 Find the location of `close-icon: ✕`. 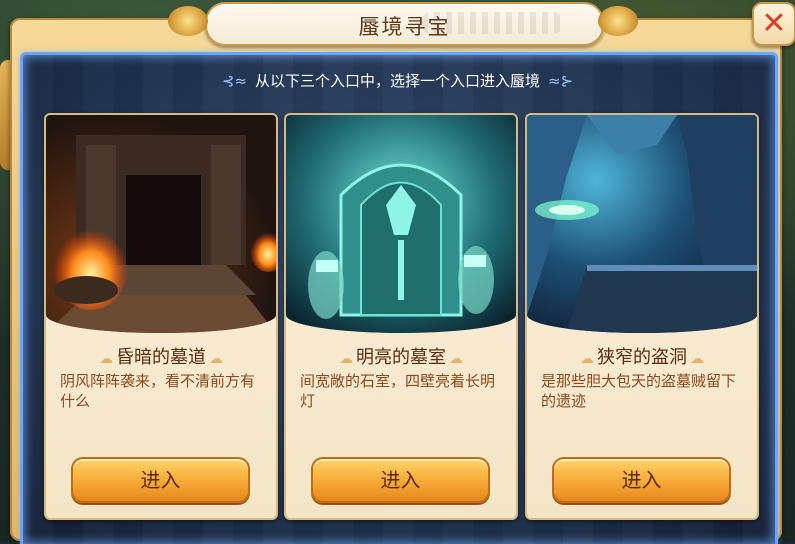

close-icon: ✕ is located at coordinates (774, 23).